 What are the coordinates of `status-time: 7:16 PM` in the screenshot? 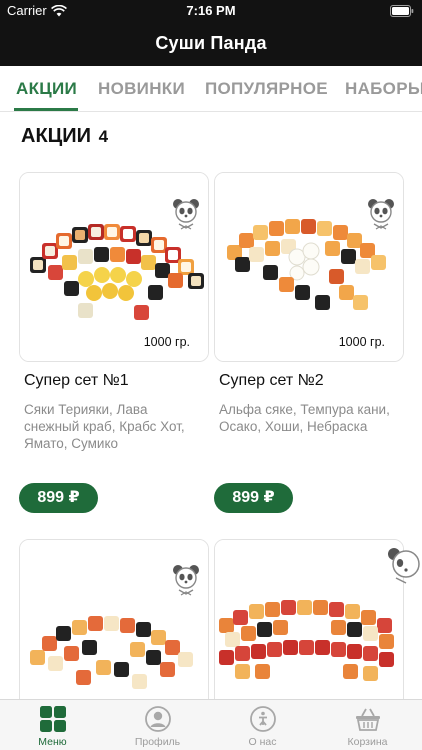 It's located at (211, 10).